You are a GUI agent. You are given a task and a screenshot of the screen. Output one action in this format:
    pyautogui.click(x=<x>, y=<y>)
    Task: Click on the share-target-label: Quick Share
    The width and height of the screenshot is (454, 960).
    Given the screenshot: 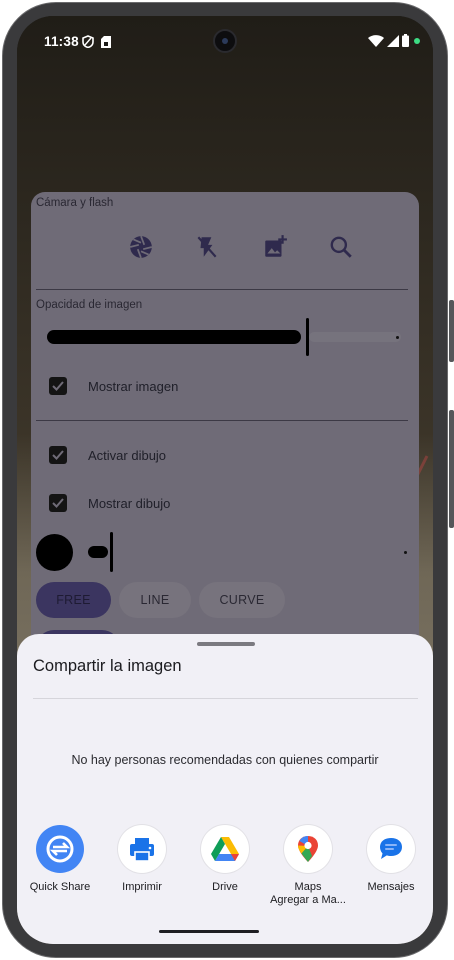 What is the action you would take?
    pyautogui.click(x=60, y=887)
    